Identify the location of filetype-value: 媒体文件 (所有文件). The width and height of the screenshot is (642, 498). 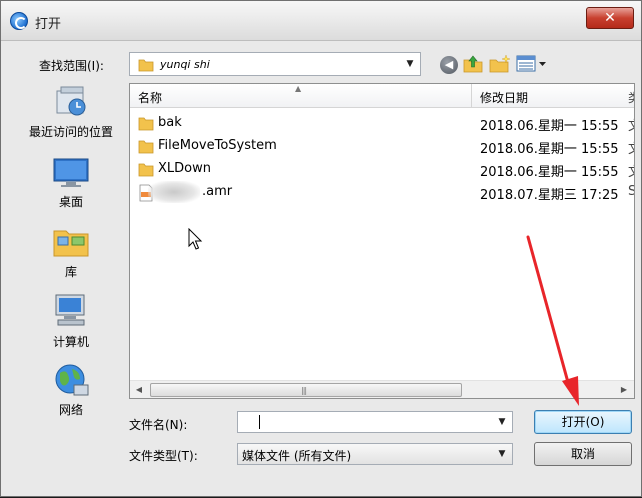
(297, 456).